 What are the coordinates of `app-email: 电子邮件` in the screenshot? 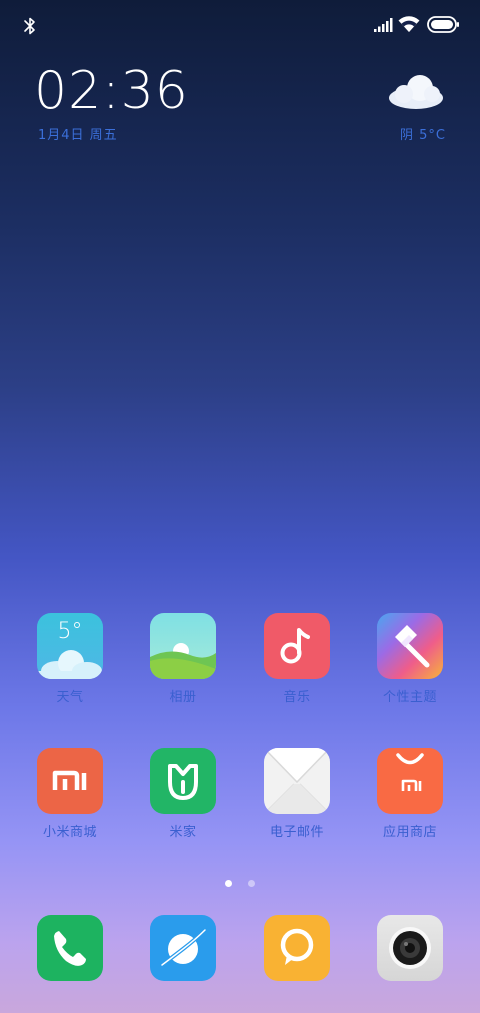 It's located at (297, 794).